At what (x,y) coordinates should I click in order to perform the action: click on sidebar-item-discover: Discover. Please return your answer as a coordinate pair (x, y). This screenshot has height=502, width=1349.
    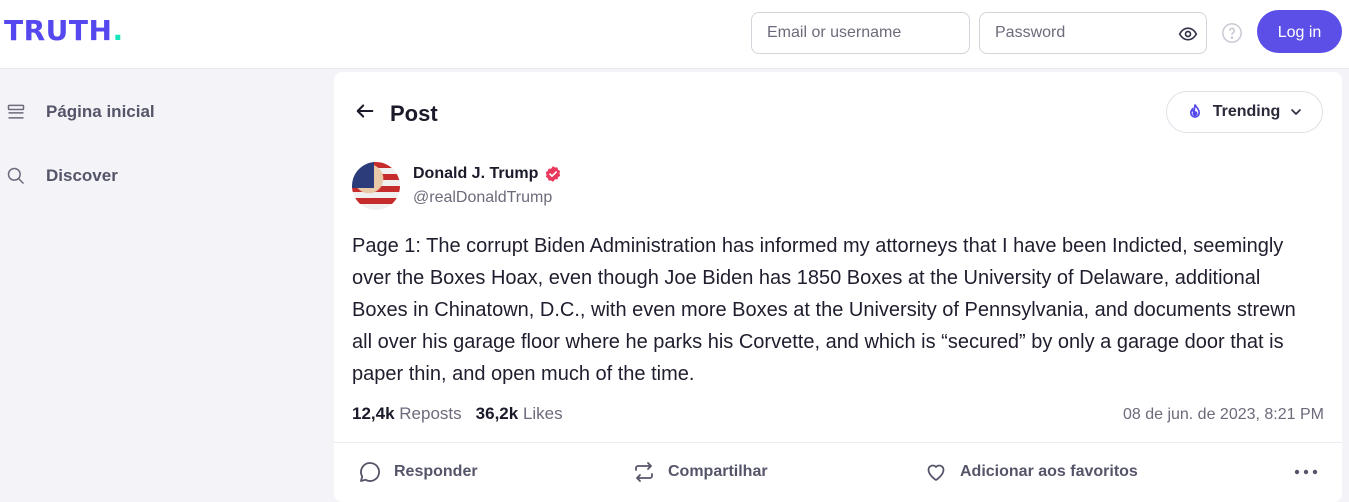
    Looking at the image, I should click on (62, 176).